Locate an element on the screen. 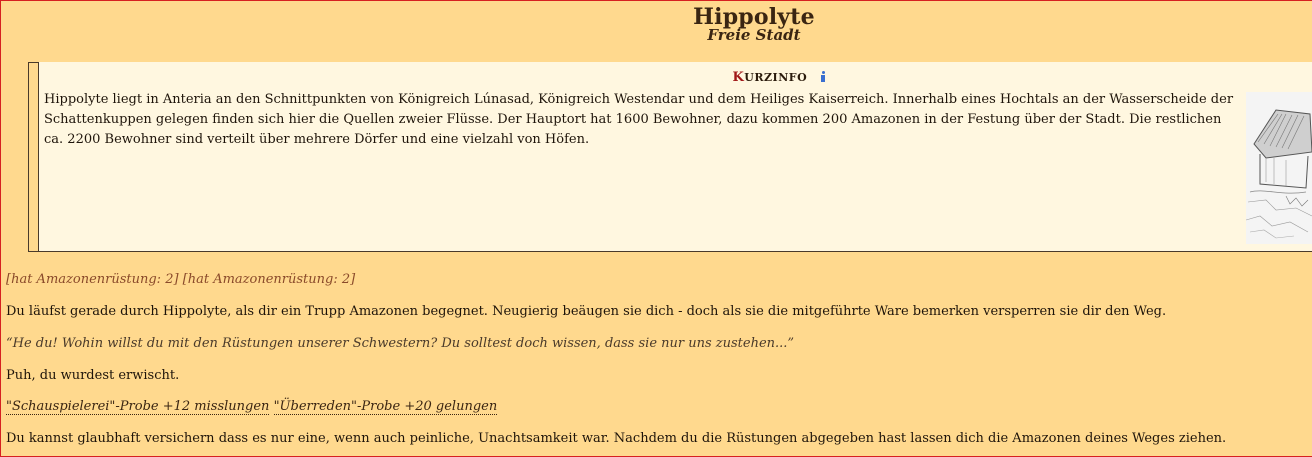 The image size is (1312, 457). kurzinfo-initial: K is located at coordinates (738, 77).